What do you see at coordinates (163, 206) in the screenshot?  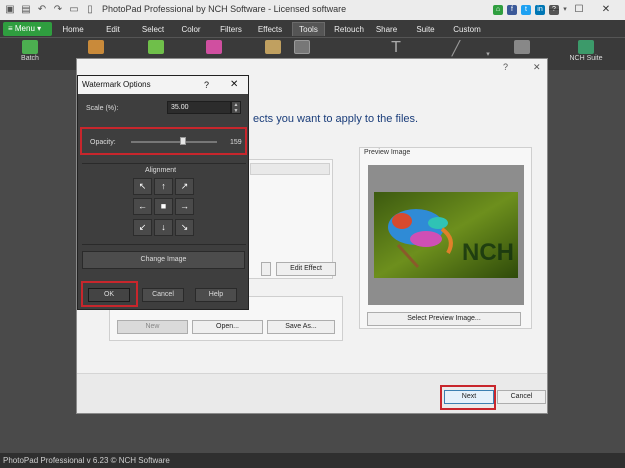 I see `align-center-icon: ■` at bounding box center [163, 206].